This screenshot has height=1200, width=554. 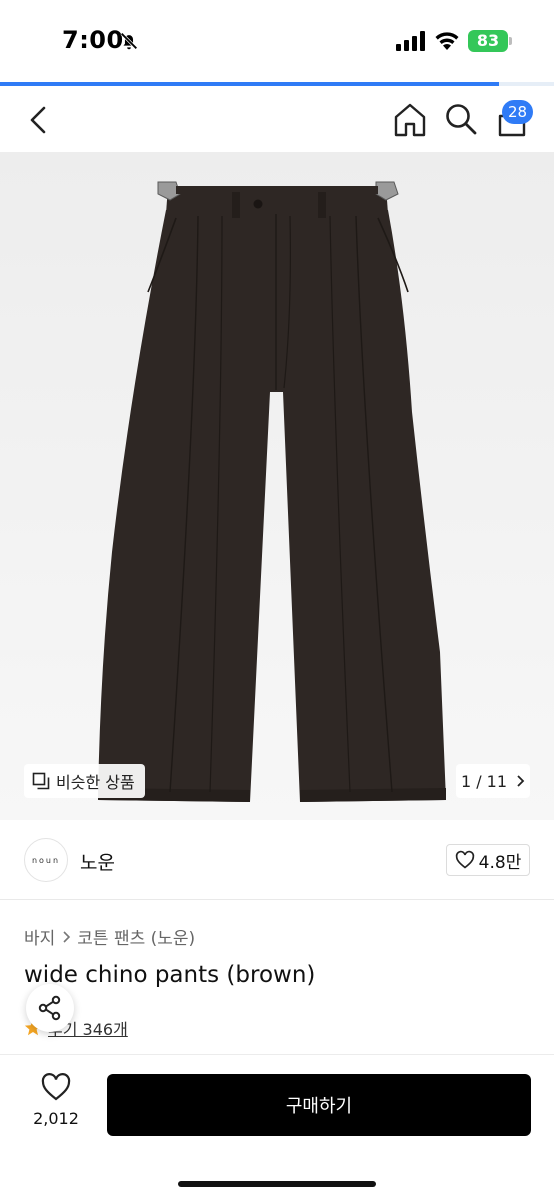 I want to click on bell-off-icon, so click(x=129, y=41).